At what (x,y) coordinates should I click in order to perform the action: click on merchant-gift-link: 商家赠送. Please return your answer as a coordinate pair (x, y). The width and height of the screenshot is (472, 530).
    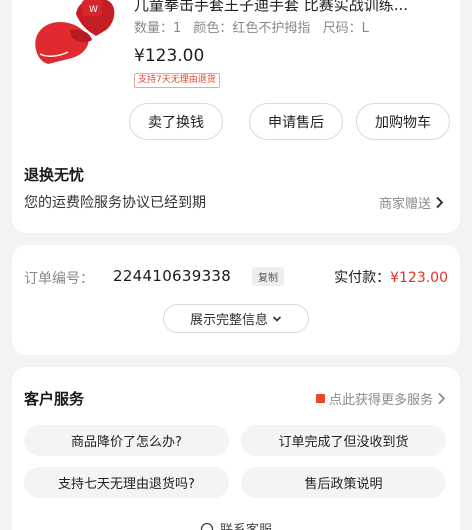
    Looking at the image, I should click on (411, 202).